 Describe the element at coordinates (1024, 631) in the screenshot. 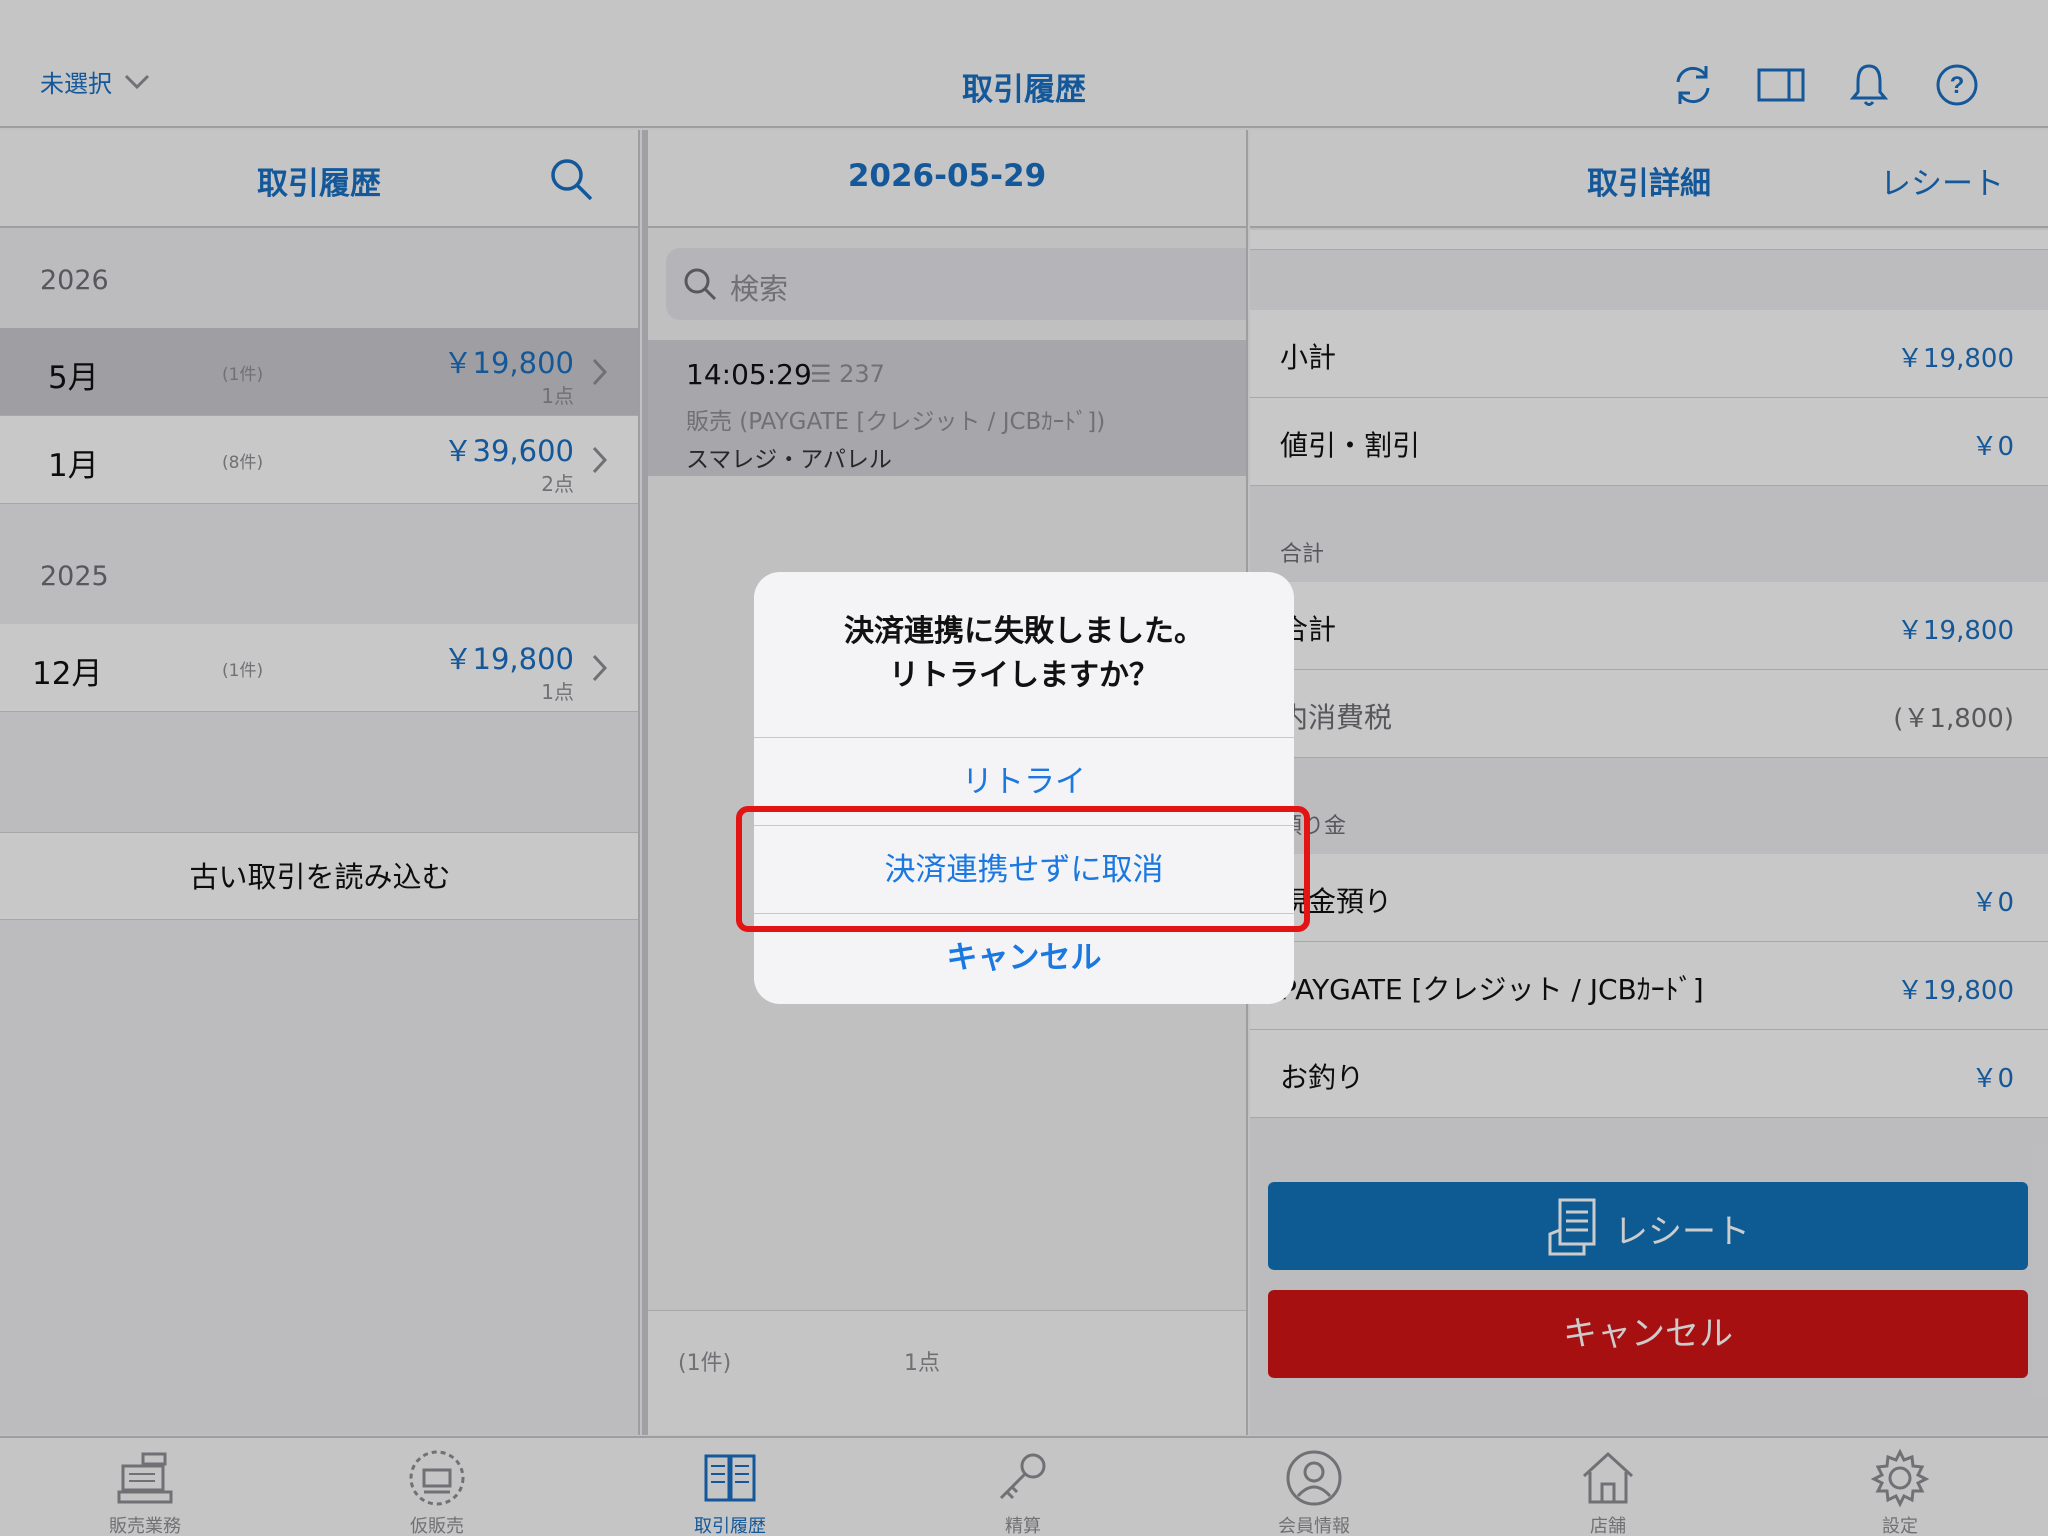

I see `alert-message-line-1: 決済連携に失敗しました。` at that location.